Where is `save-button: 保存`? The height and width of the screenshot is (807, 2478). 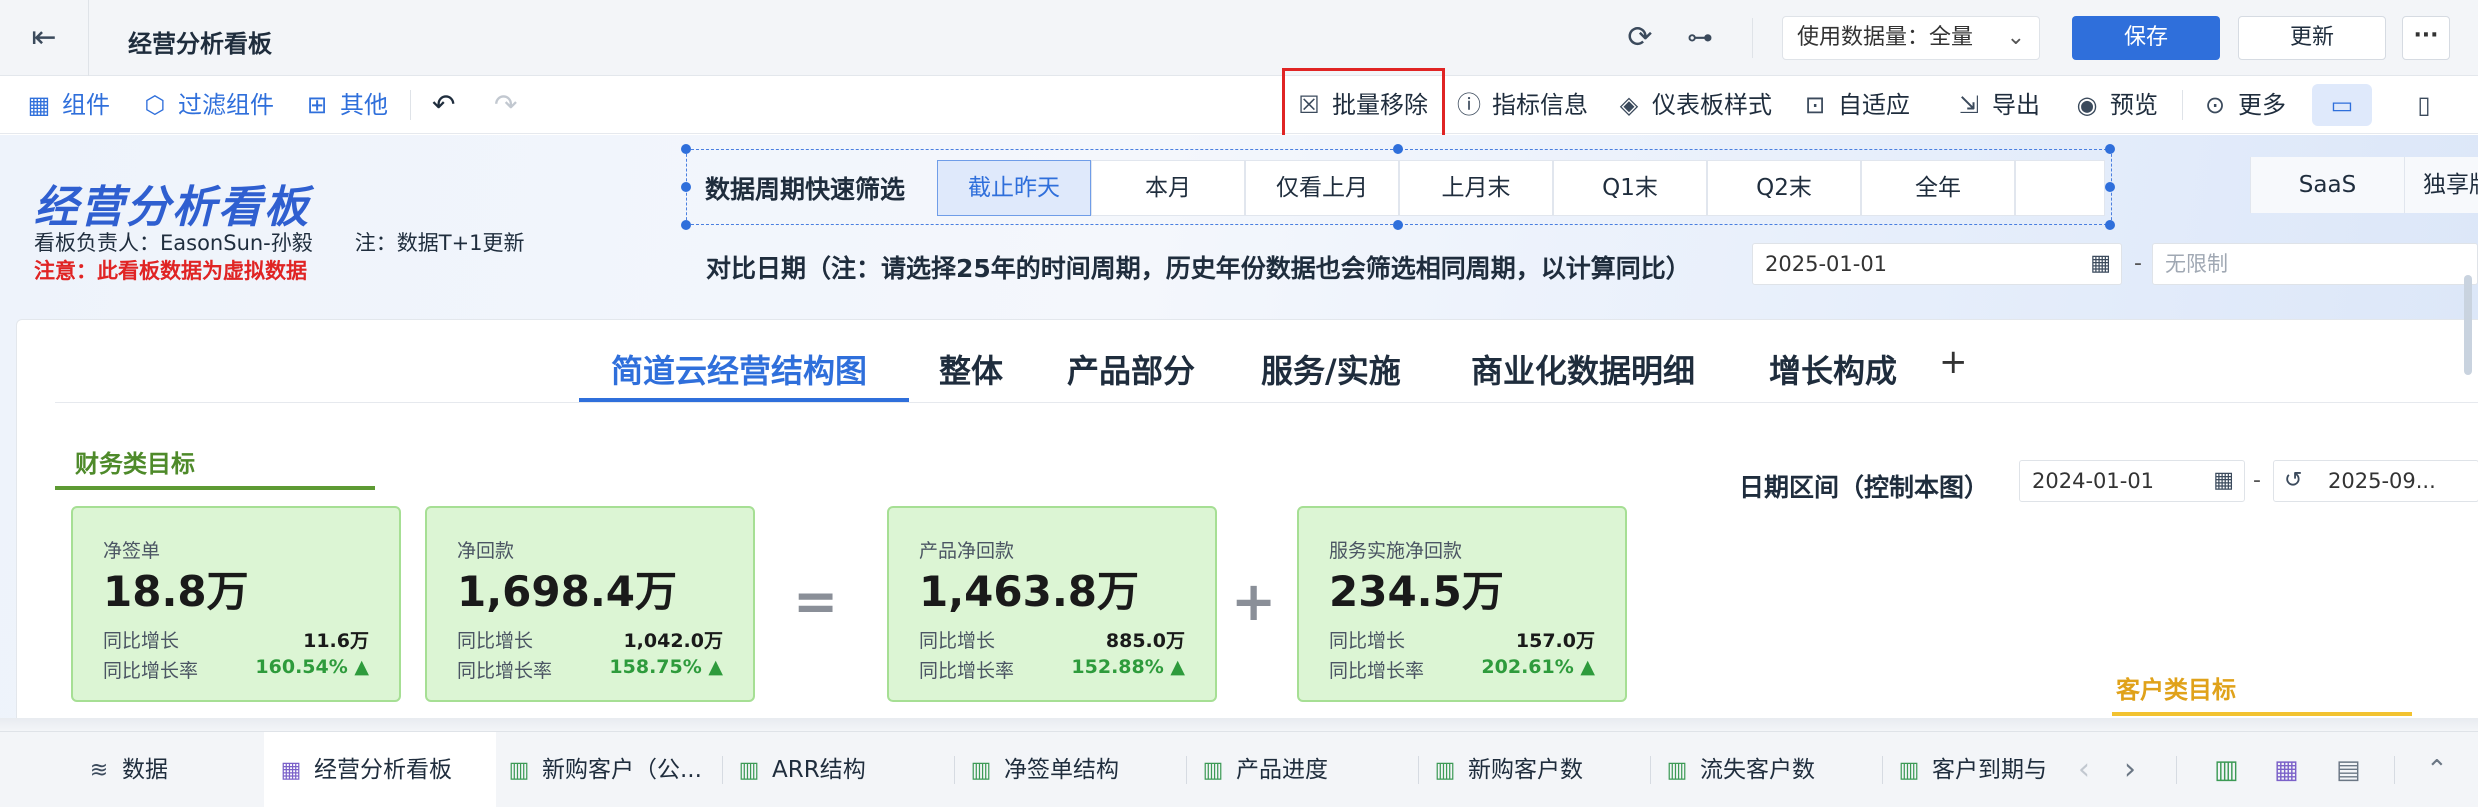 save-button: 保存 is located at coordinates (2146, 38).